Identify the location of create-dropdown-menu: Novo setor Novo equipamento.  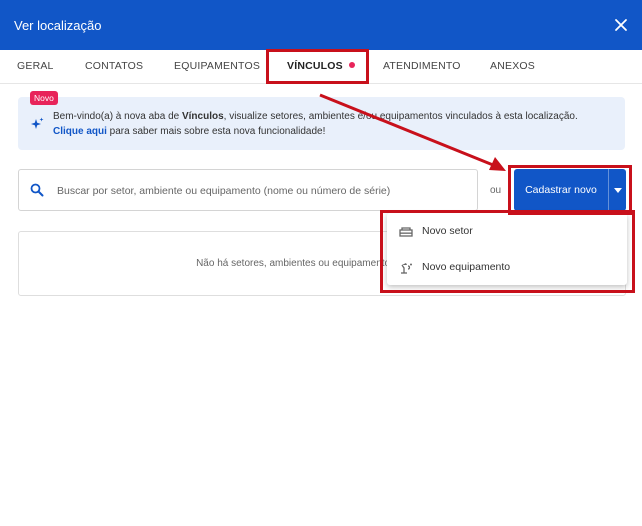
(507, 249).